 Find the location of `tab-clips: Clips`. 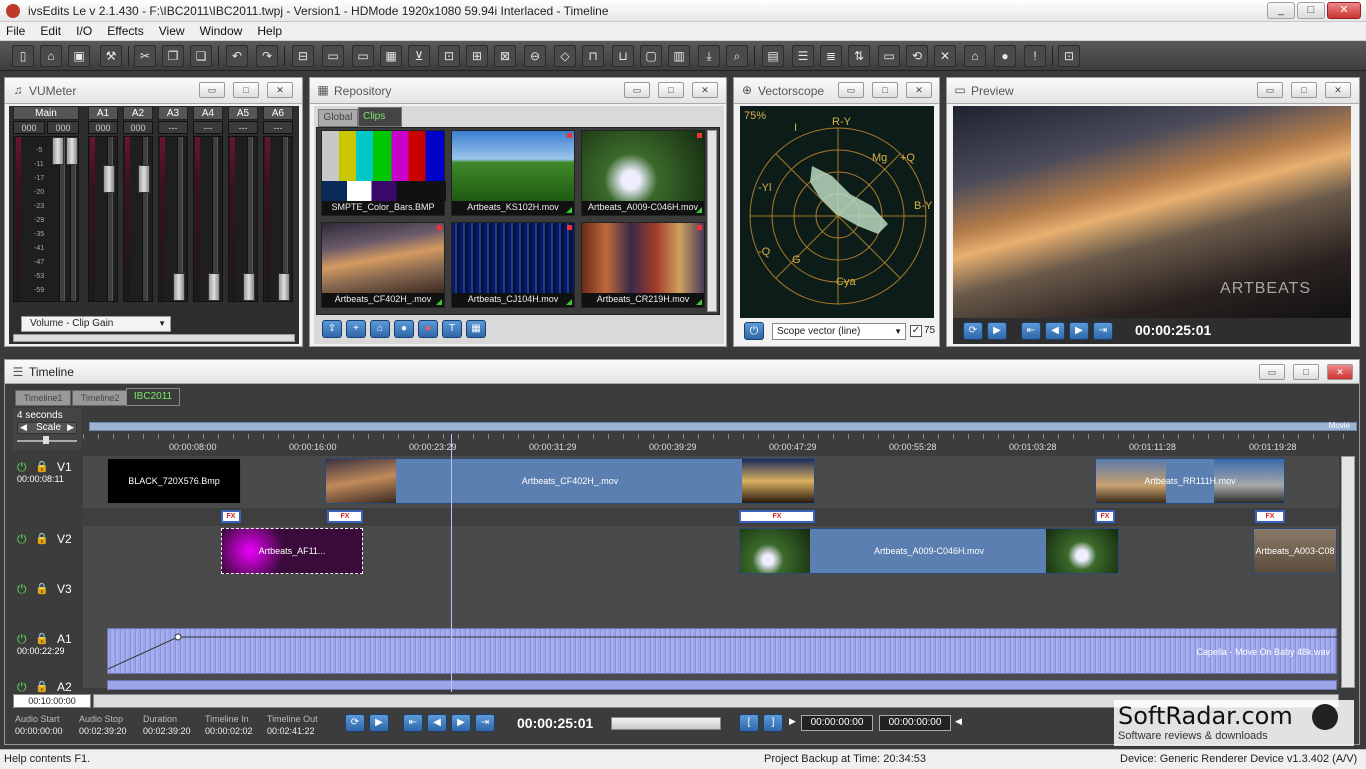

tab-clips: Clips is located at coordinates (380, 117).